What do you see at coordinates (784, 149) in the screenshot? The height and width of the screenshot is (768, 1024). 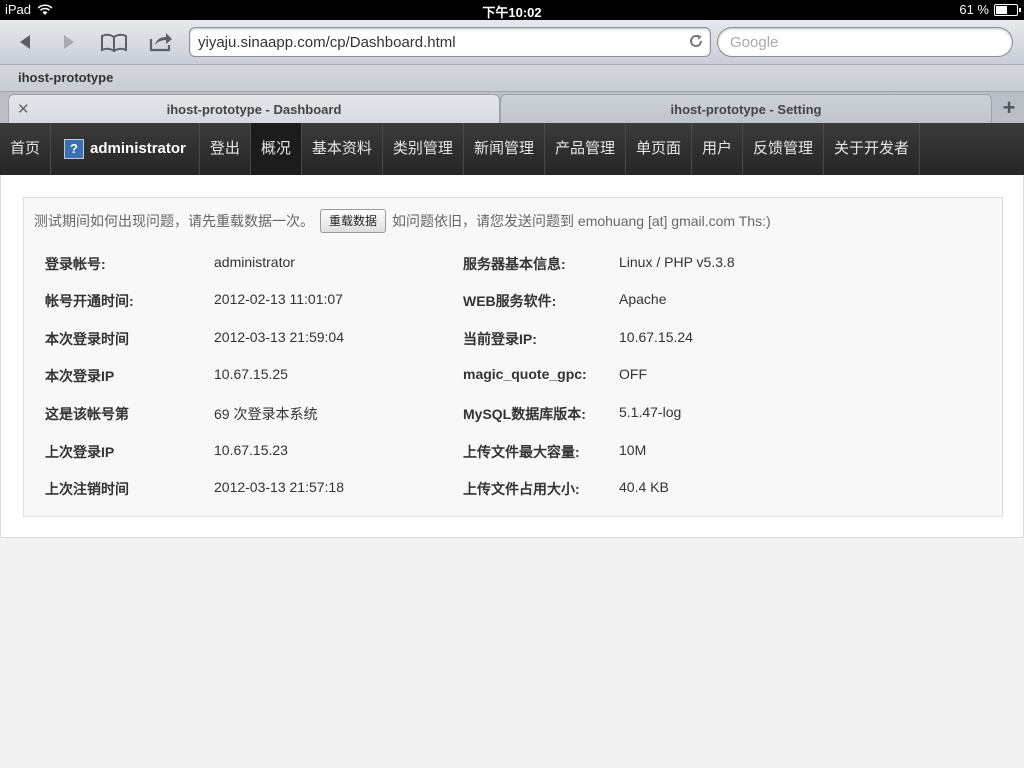 I see `nav-feedback: 反馈管理` at bounding box center [784, 149].